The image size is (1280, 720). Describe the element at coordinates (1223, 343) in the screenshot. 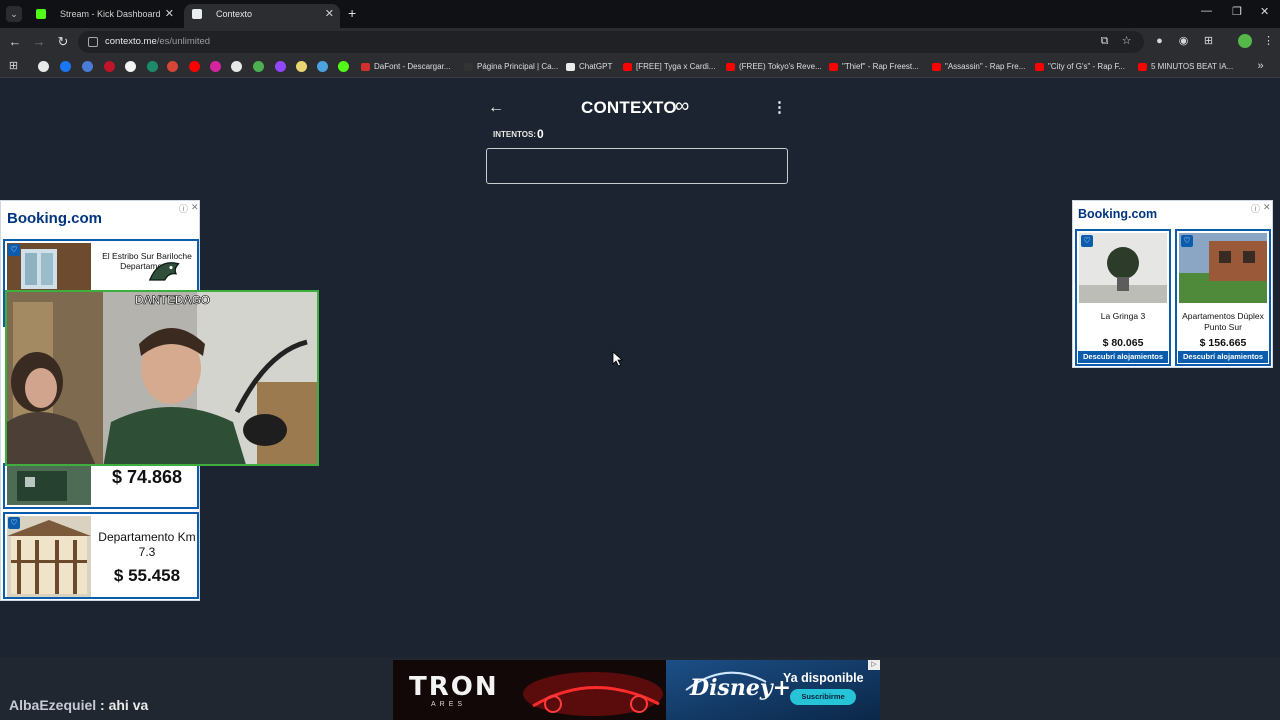

I see `listing-price: $ 156.665` at that location.